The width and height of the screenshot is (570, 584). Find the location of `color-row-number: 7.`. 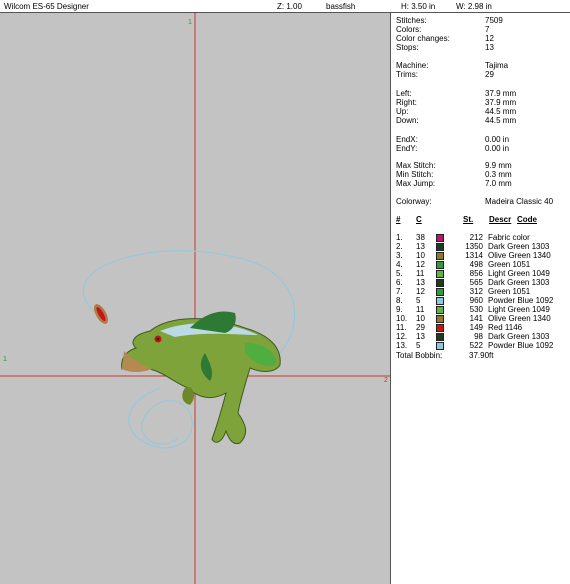

color-row-number: 7. is located at coordinates (399, 291).